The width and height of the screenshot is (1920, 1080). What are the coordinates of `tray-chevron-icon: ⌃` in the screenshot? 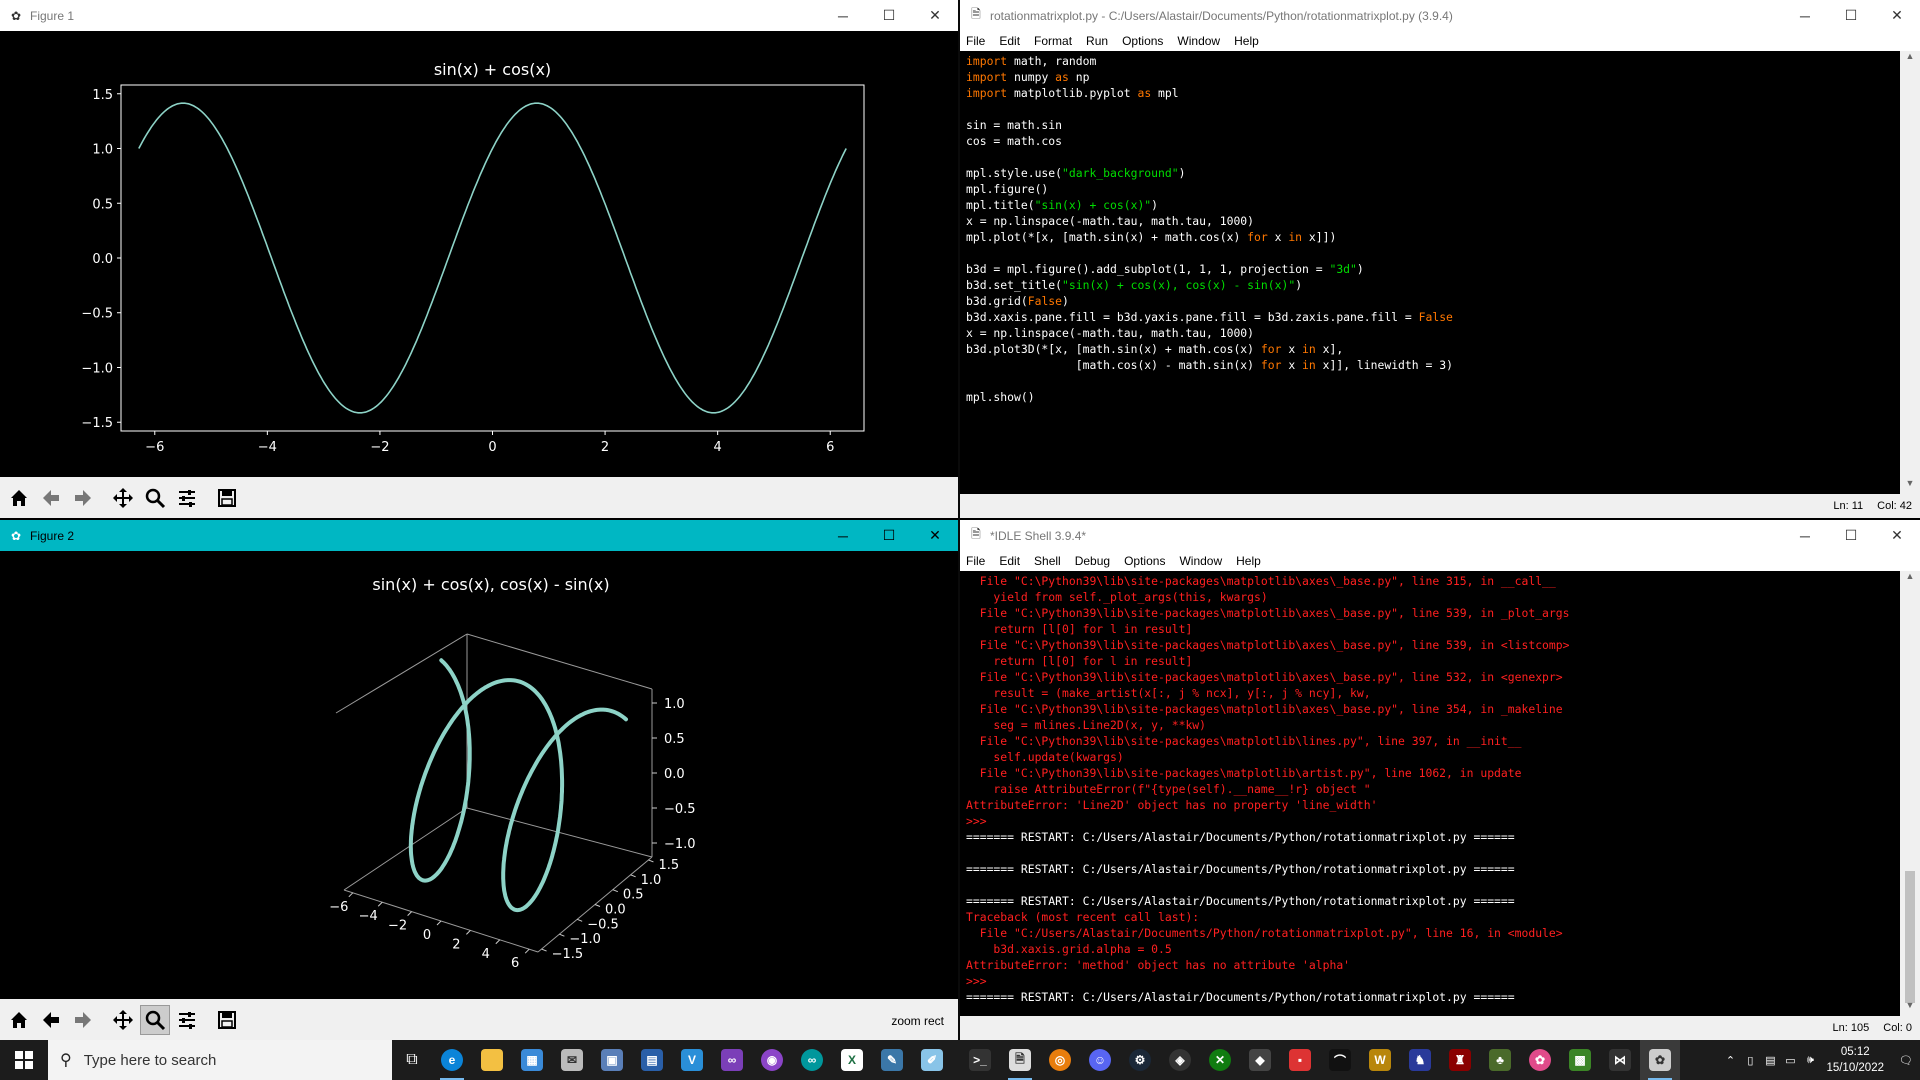 It's located at (1730, 1060).